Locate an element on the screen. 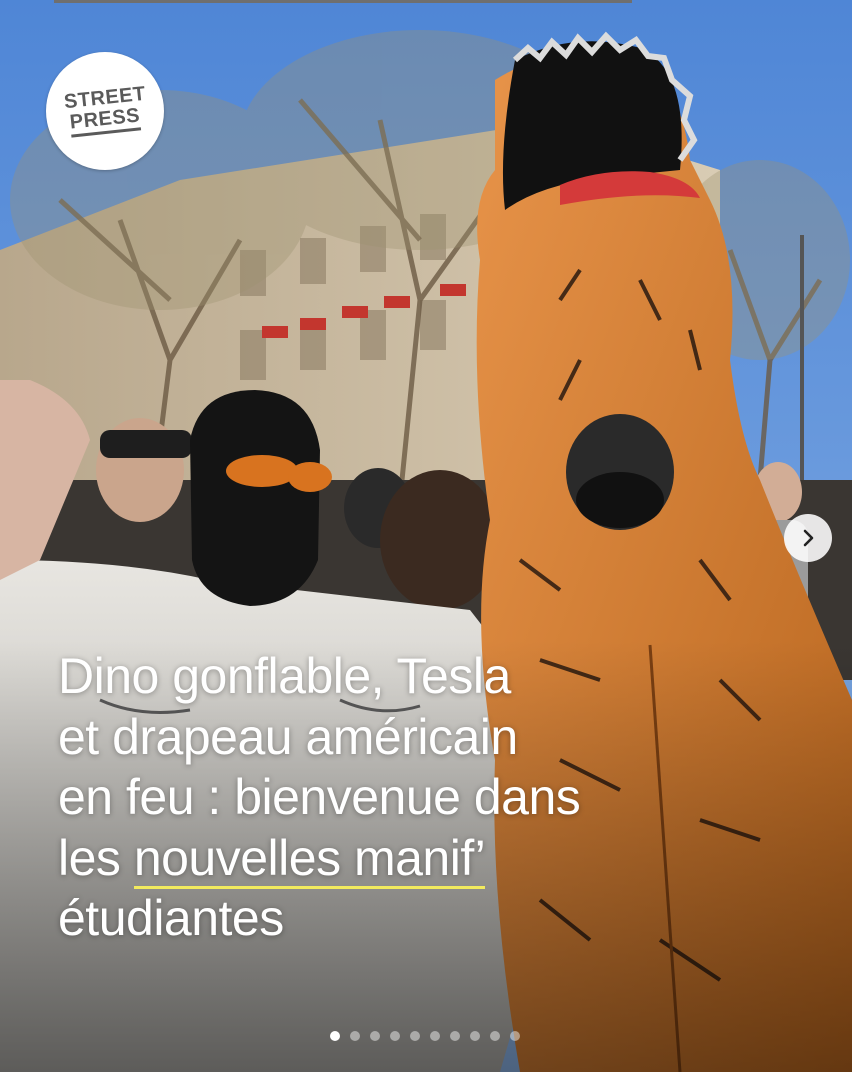  carousel-pagination is located at coordinates (425, 1036).